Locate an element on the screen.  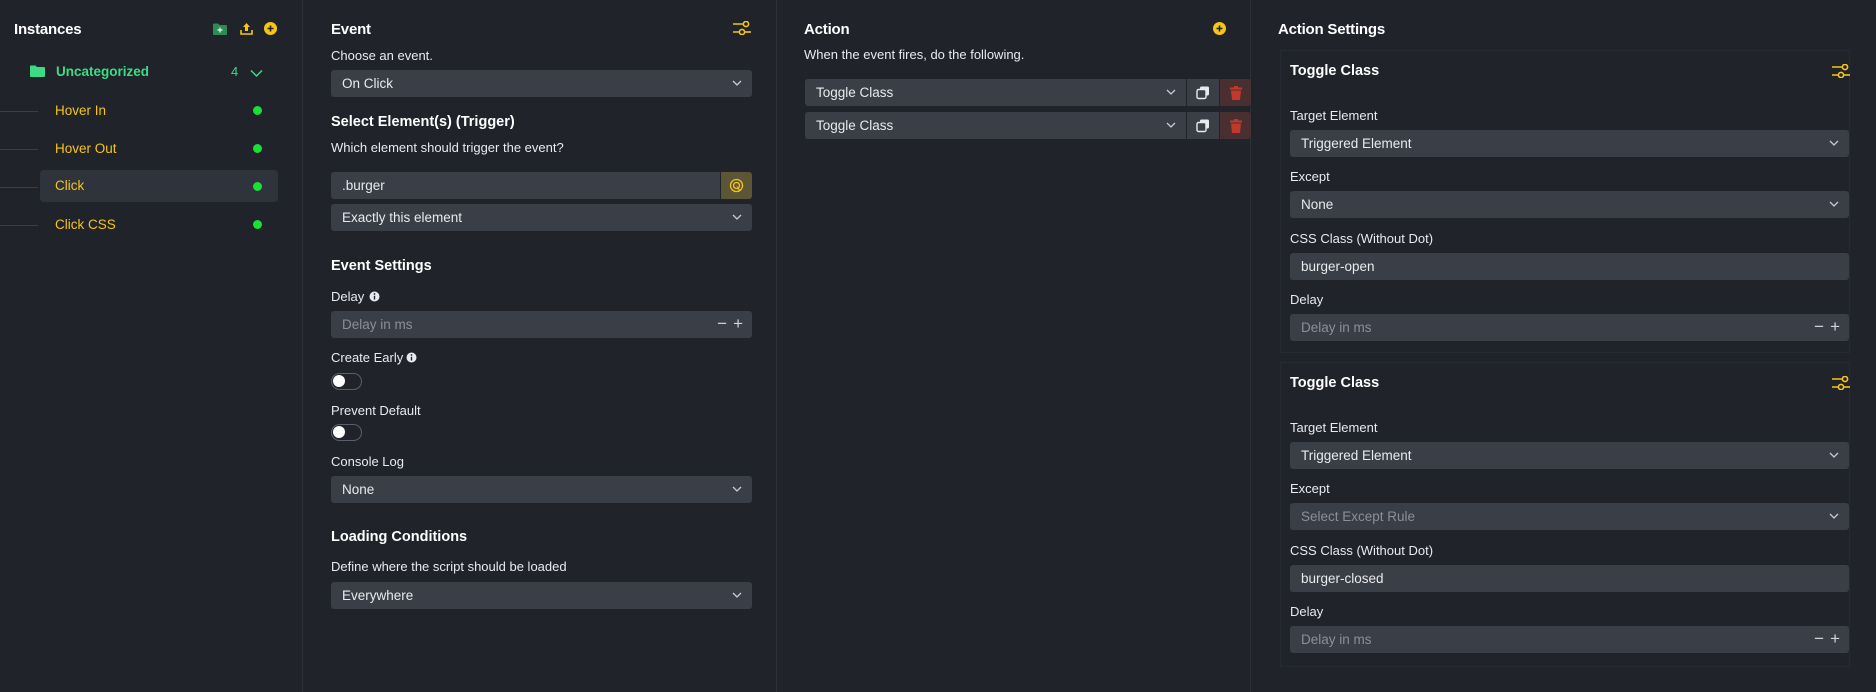
trash-icon is located at coordinates (1235, 92).